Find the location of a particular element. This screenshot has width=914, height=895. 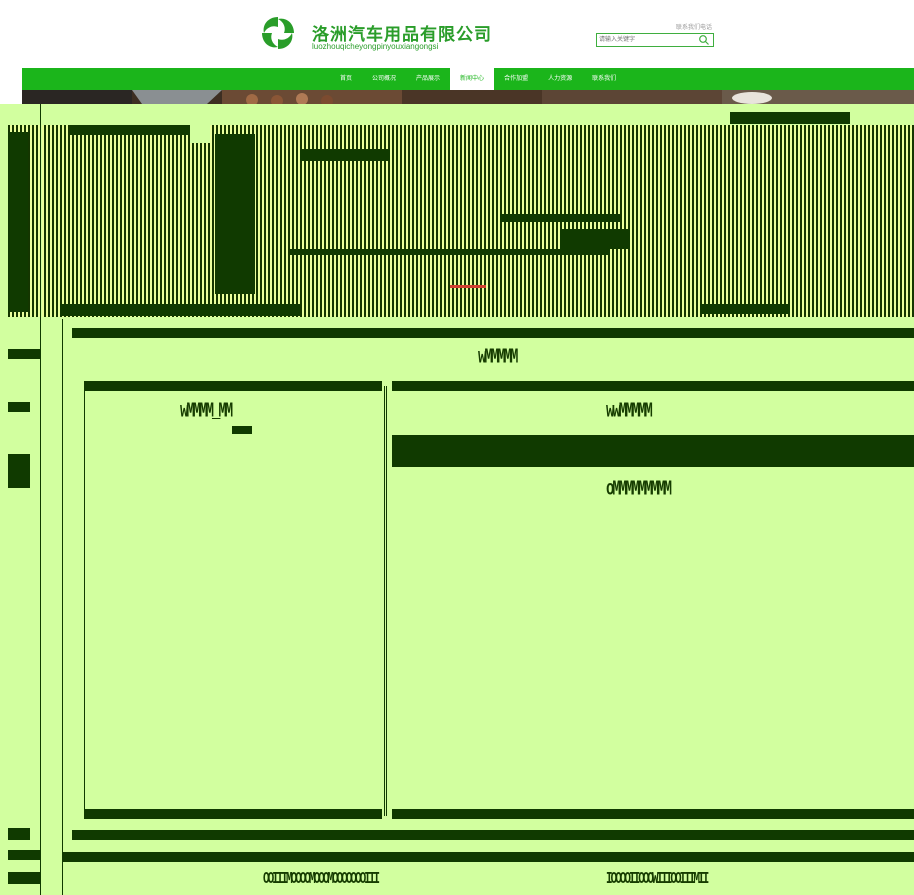

left-panel-title: wMMMM_MM is located at coordinates (206, 412).